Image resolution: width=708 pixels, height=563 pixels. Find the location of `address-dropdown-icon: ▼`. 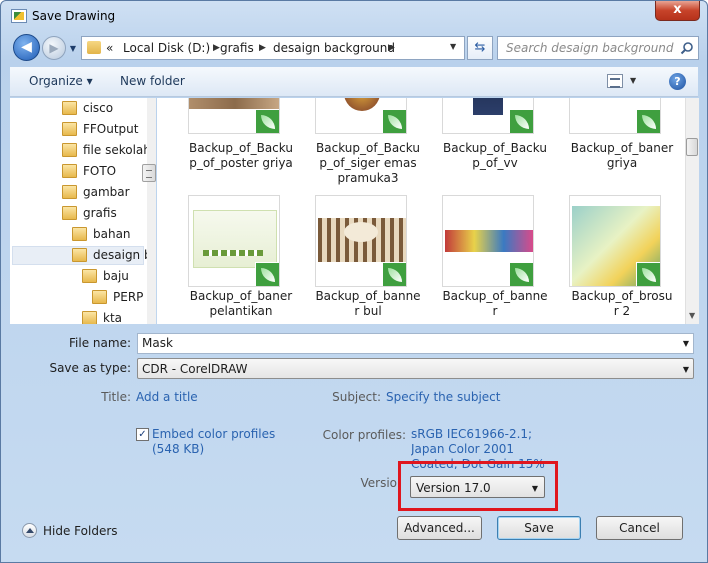

address-dropdown-icon: ▼ is located at coordinates (453, 46).